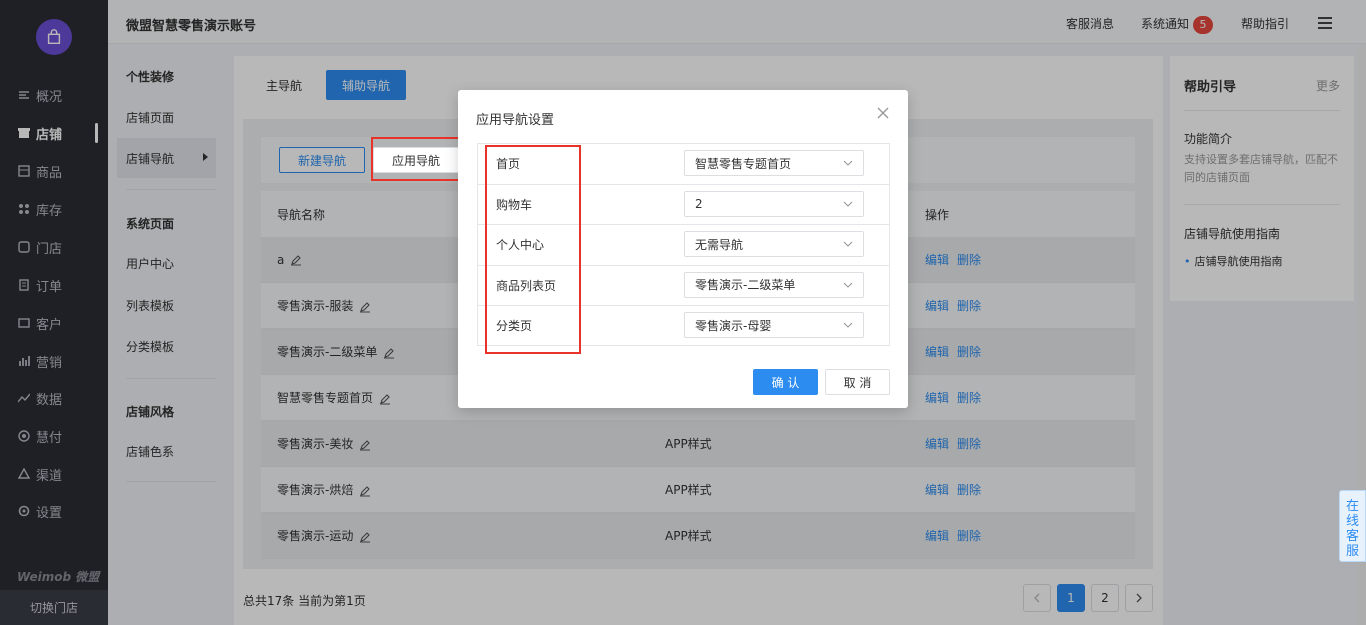  Describe the element at coordinates (745, 285) in the screenshot. I see `select-value: 零售演示-二级菜单` at that location.